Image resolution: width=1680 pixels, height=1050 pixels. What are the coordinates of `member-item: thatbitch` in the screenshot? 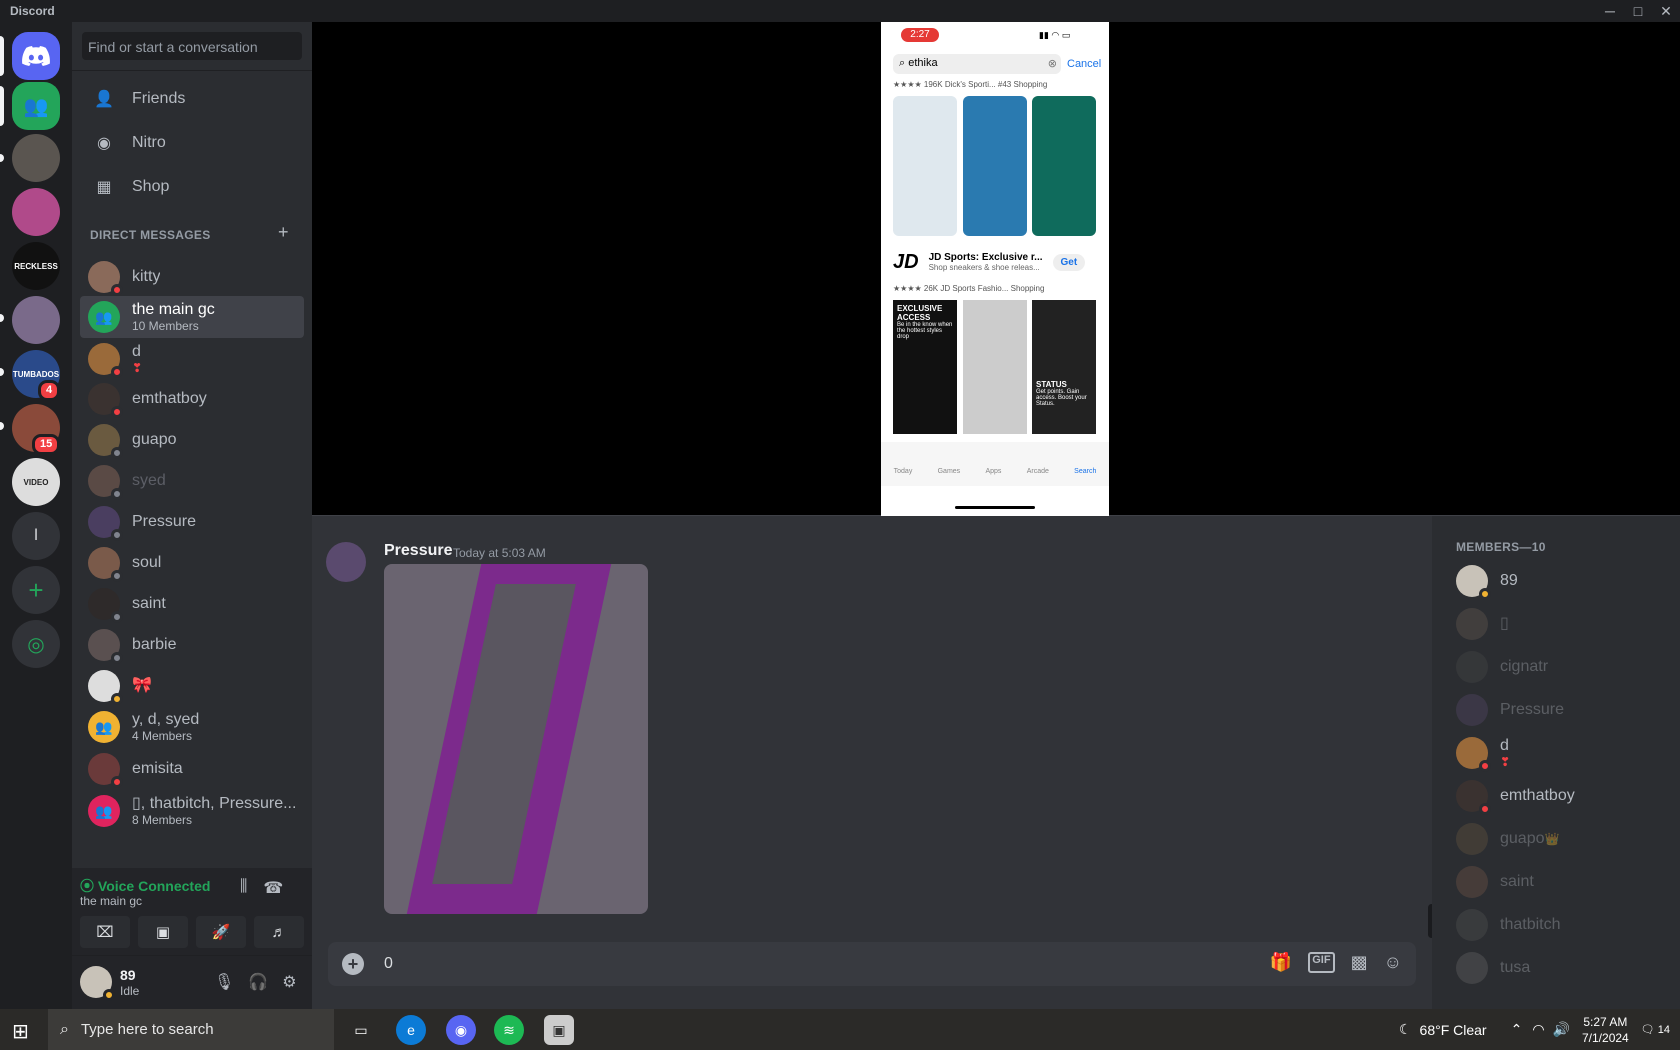 It's located at (1508, 925).